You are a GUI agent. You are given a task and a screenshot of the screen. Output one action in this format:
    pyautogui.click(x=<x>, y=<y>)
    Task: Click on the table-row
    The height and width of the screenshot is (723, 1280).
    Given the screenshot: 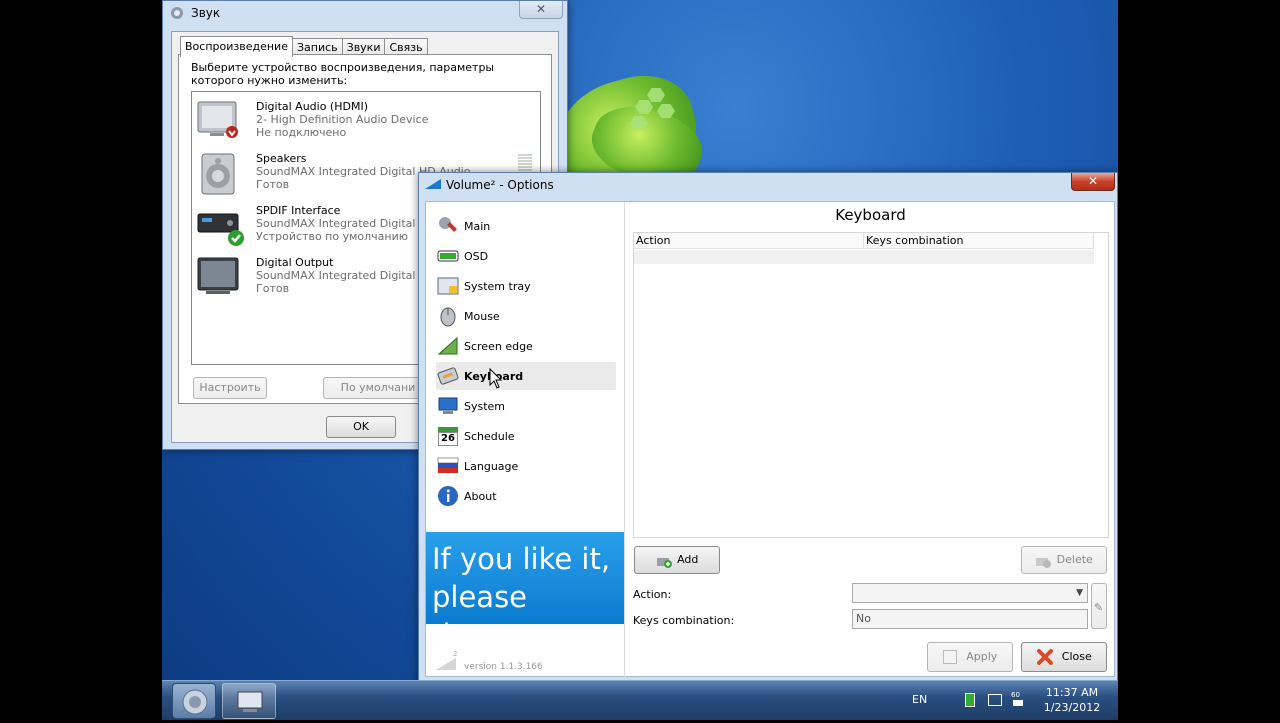 What is the action you would take?
    pyautogui.click(x=864, y=257)
    